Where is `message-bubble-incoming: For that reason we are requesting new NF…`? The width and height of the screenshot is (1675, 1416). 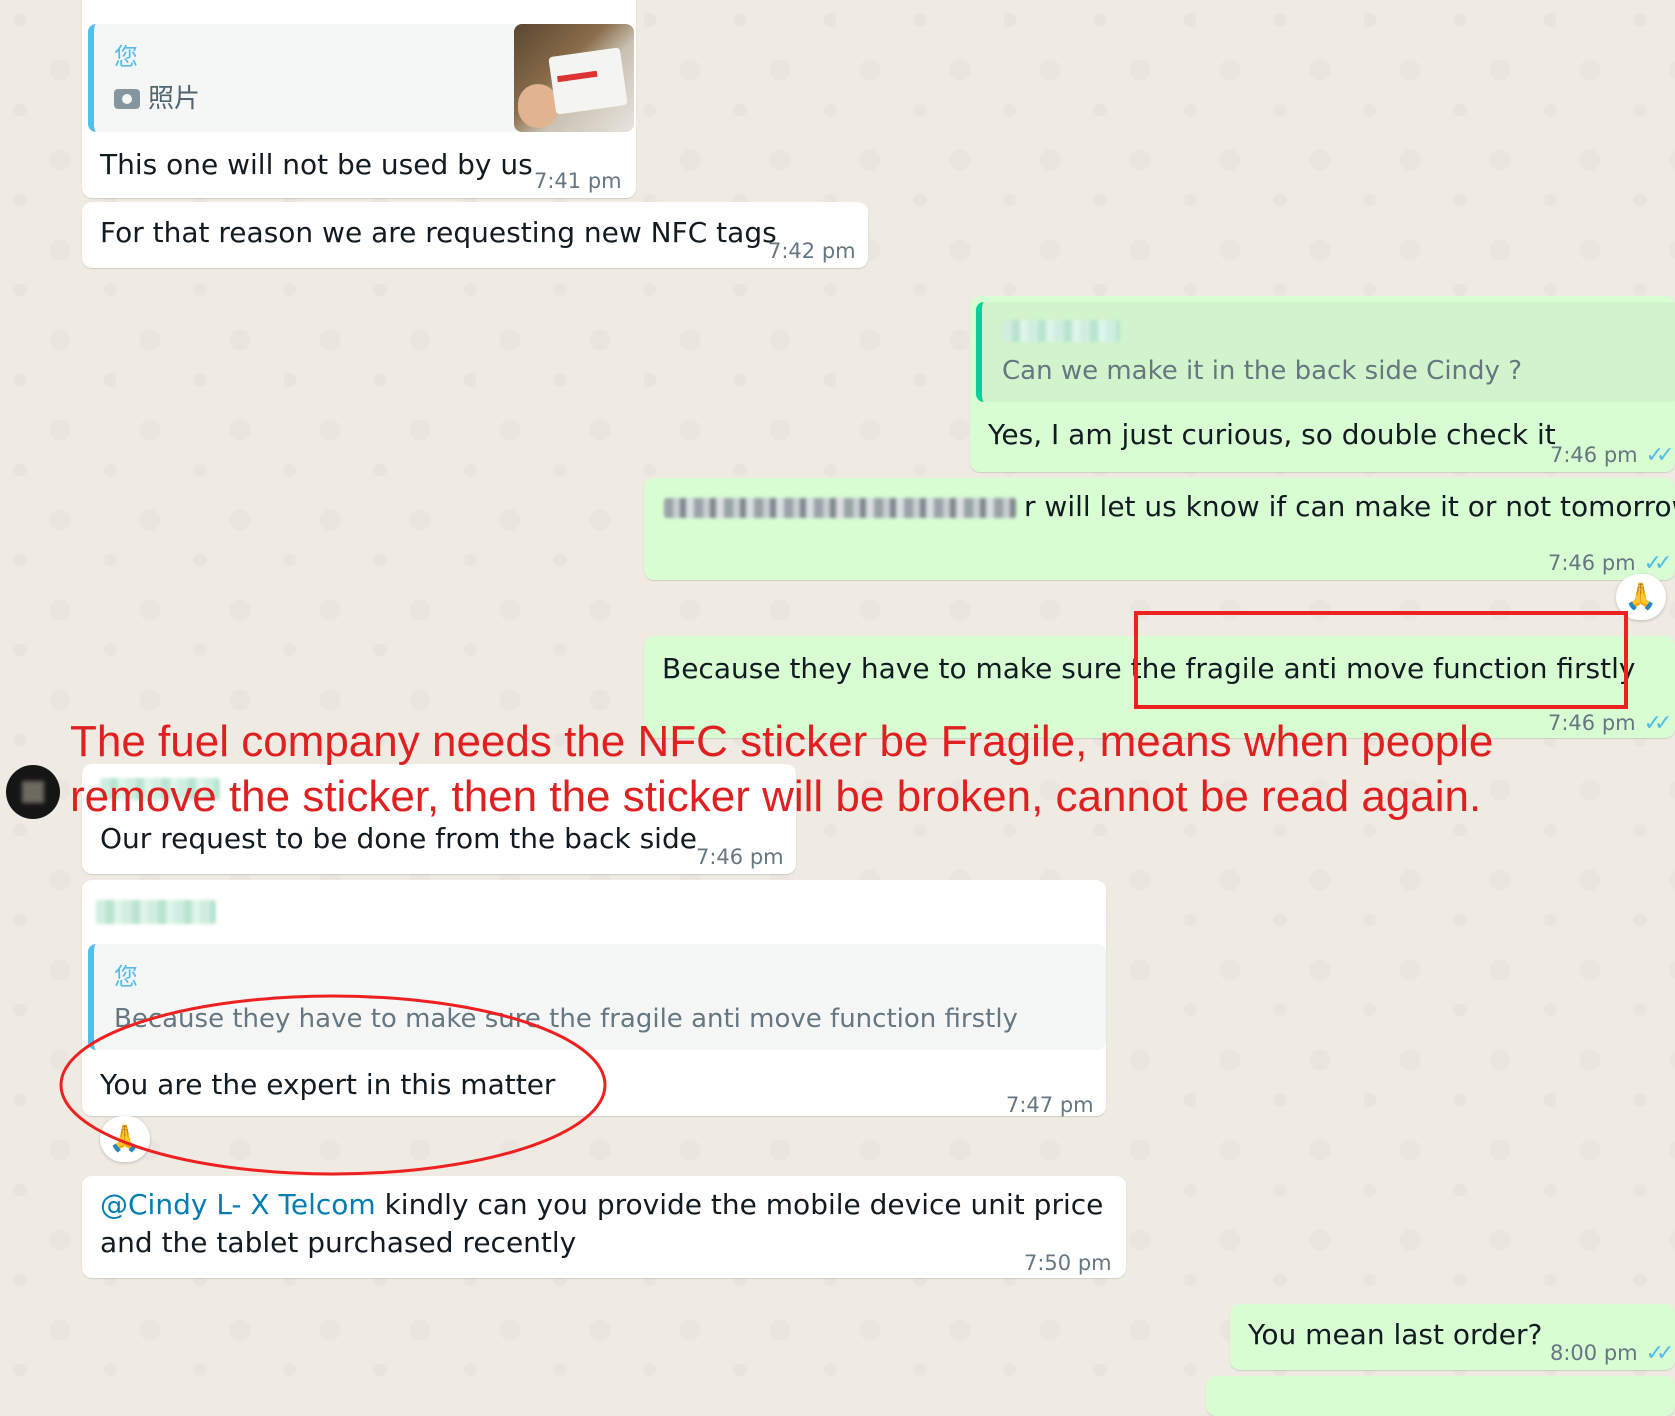 message-bubble-incoming: For that reason we are requesting new NF… is located at coordinates (475, 235).